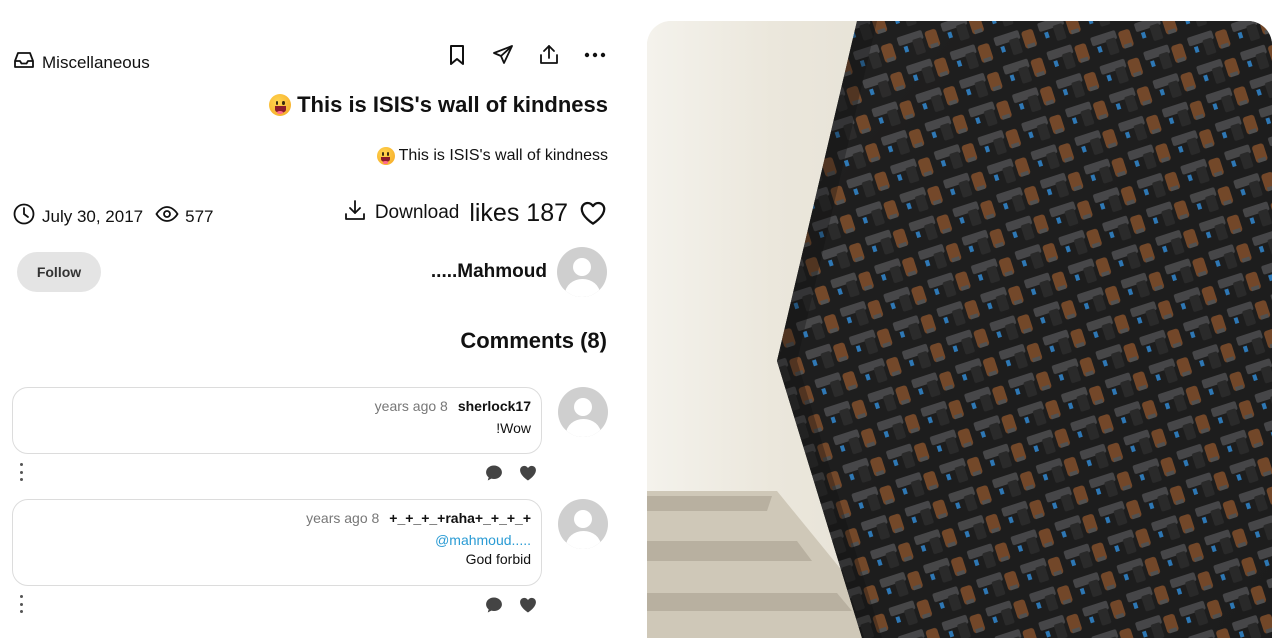 The image size is (1272, 638). What do you see at coordinates (24, 62) in the screenshot?
I see `inbox-icon` at bounding box center [24, 62].